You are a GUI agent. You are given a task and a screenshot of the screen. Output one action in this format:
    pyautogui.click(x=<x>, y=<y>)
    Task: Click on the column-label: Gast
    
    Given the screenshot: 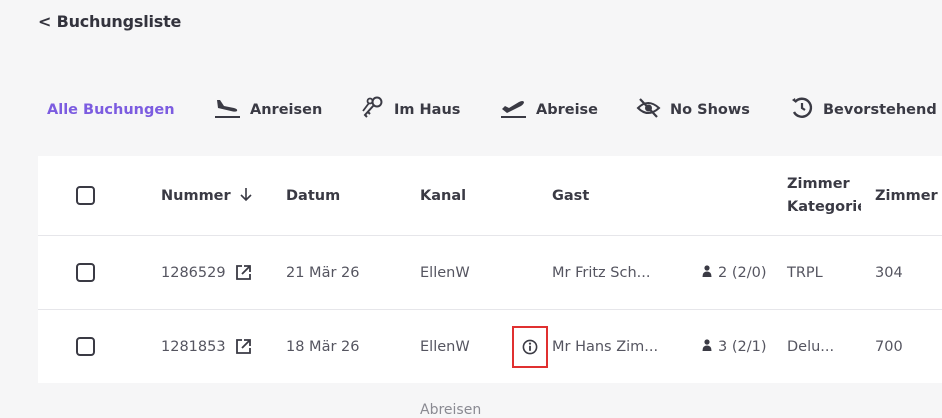 What is the action you would take?
    pyautogui.click(x=571, y=195)
    